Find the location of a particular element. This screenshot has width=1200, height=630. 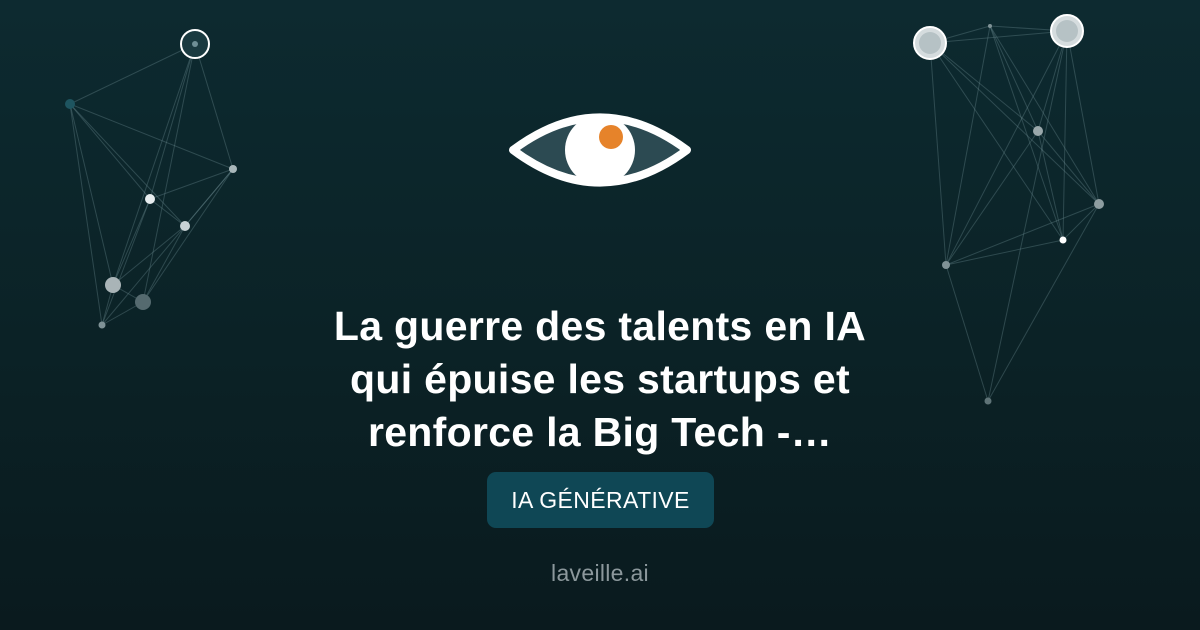

eye-pupil is located at coordinates (611, 137).